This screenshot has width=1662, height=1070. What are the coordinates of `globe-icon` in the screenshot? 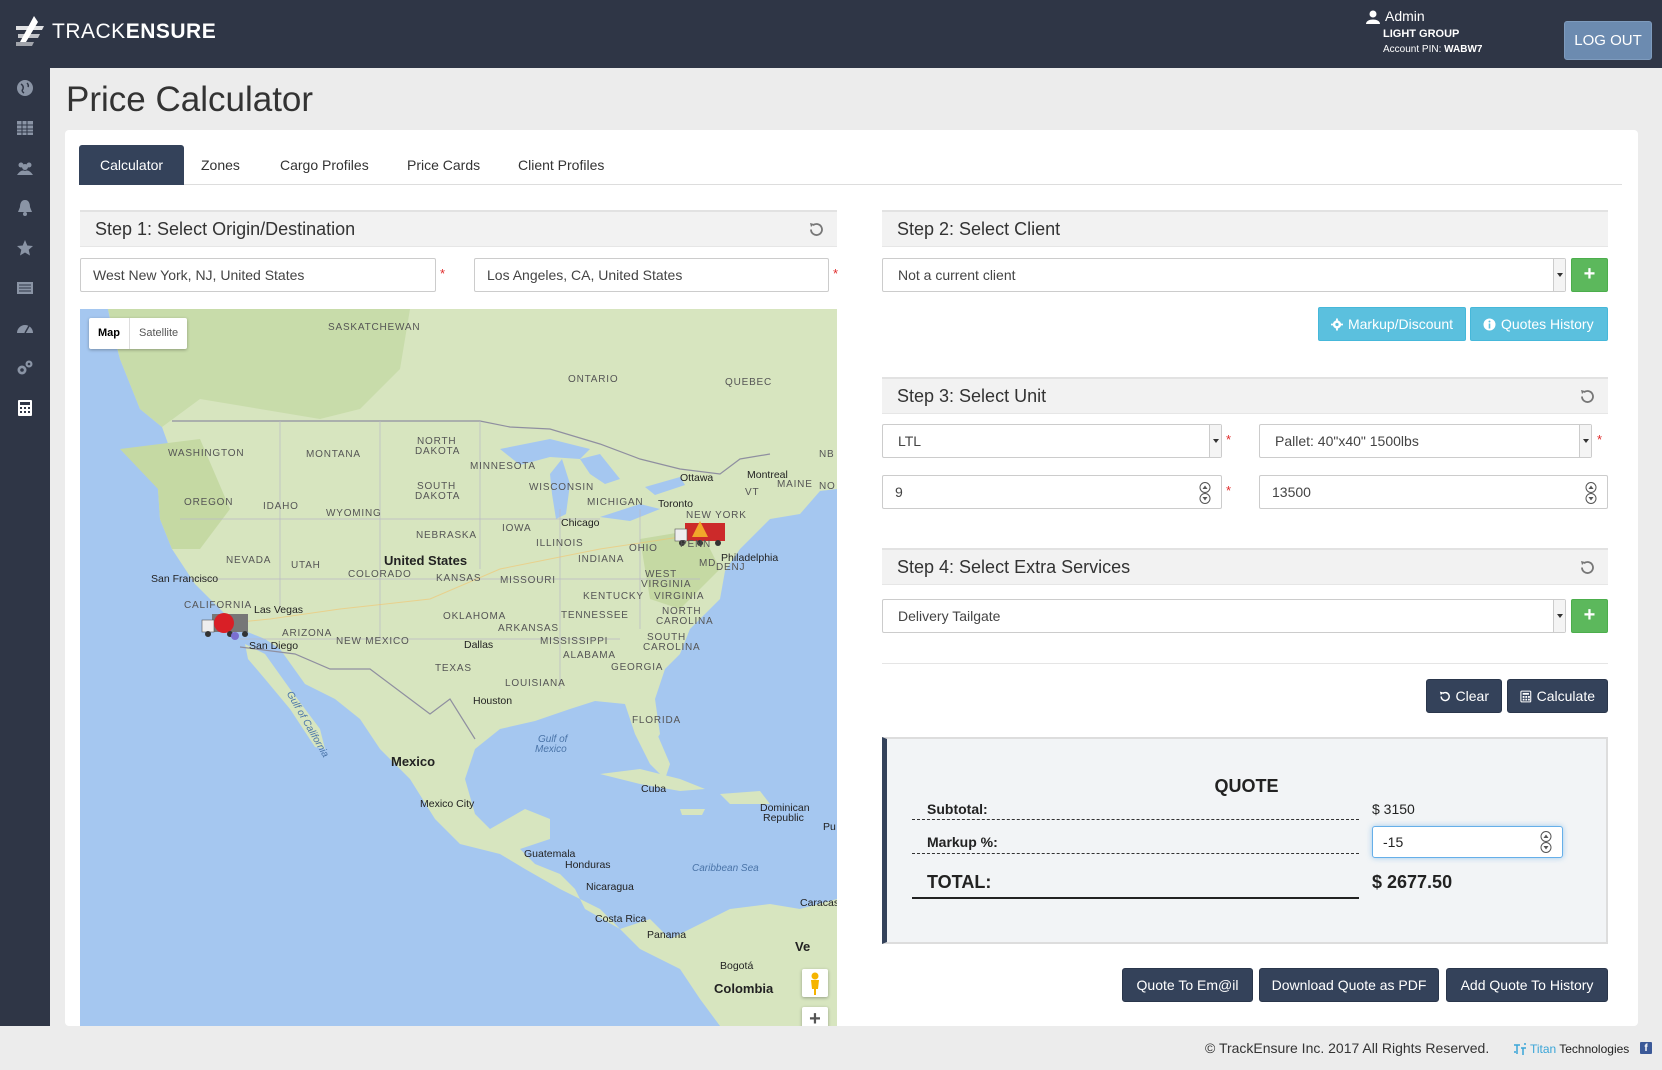 It's located at (25, 88).